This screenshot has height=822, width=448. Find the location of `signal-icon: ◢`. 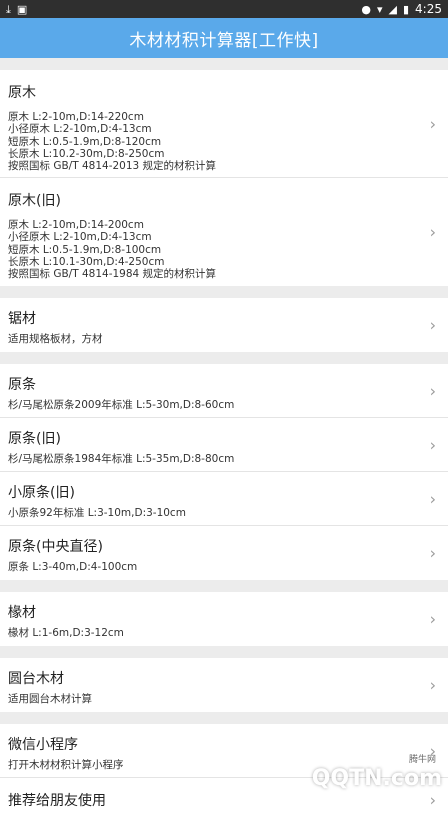

signal-icon: ◢ is located at coordinates (392, 9).